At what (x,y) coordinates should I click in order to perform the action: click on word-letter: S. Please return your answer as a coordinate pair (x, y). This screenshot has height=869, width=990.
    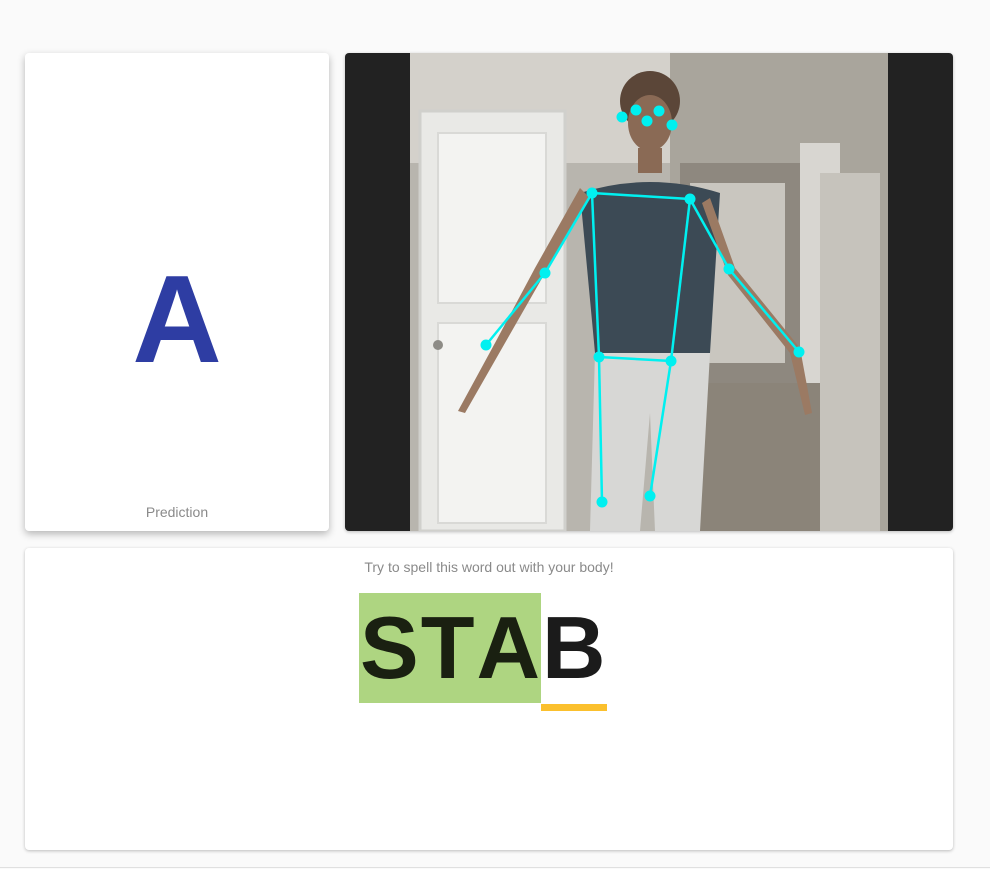
    Looking at the image, I should click on (389, 648).